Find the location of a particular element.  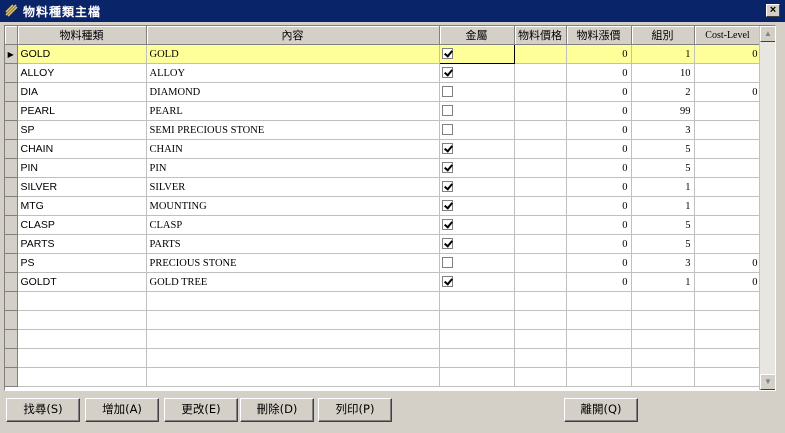

table-row: DIA DIAMOND 0 2 0 is located at coordinates (383, 92).